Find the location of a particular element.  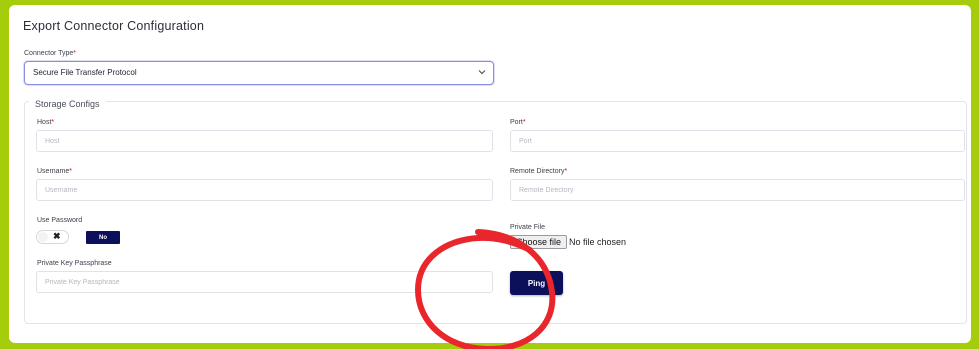

use-password-toggle: ✖ is located at coordinates (52, 237).